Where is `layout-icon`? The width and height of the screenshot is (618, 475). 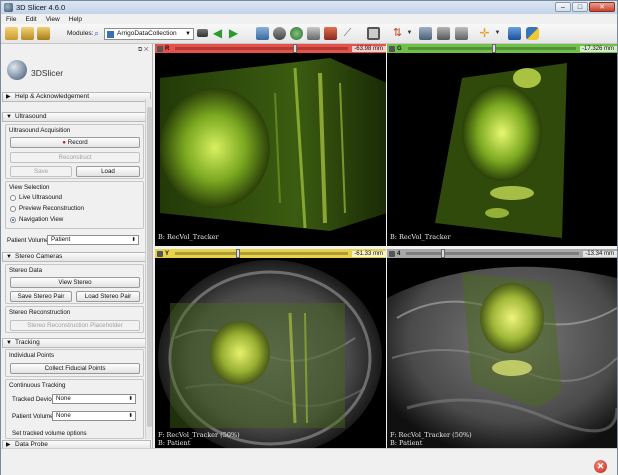
layout-icon is located at coordinates (373, 33).